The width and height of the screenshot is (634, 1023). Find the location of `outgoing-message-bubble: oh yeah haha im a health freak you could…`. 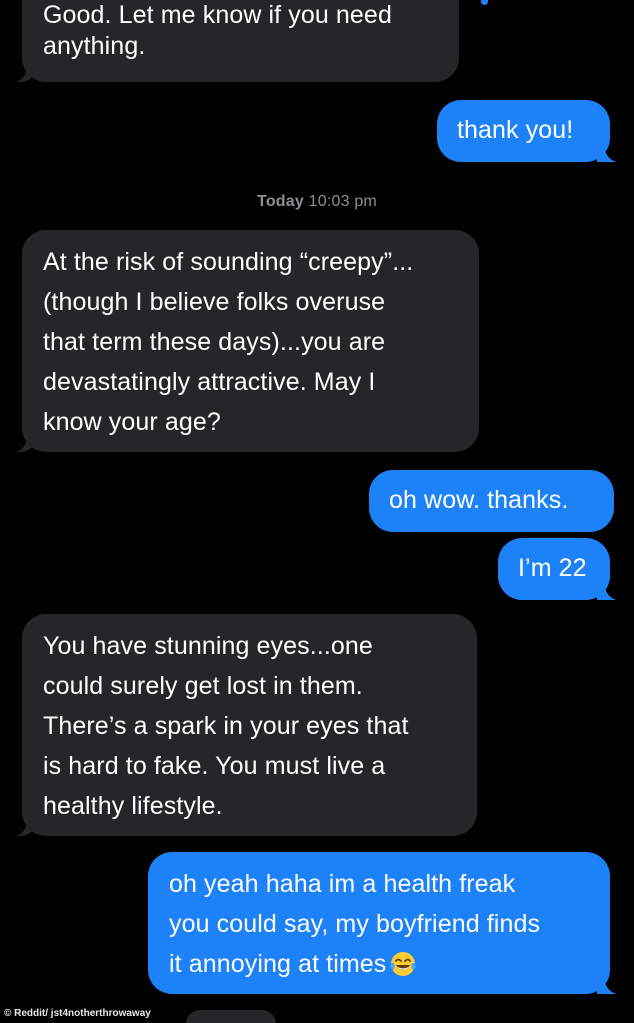

outgoing-message-bubble: oh yeah haha im a health freak you could… is located at coordinates (379, 923).